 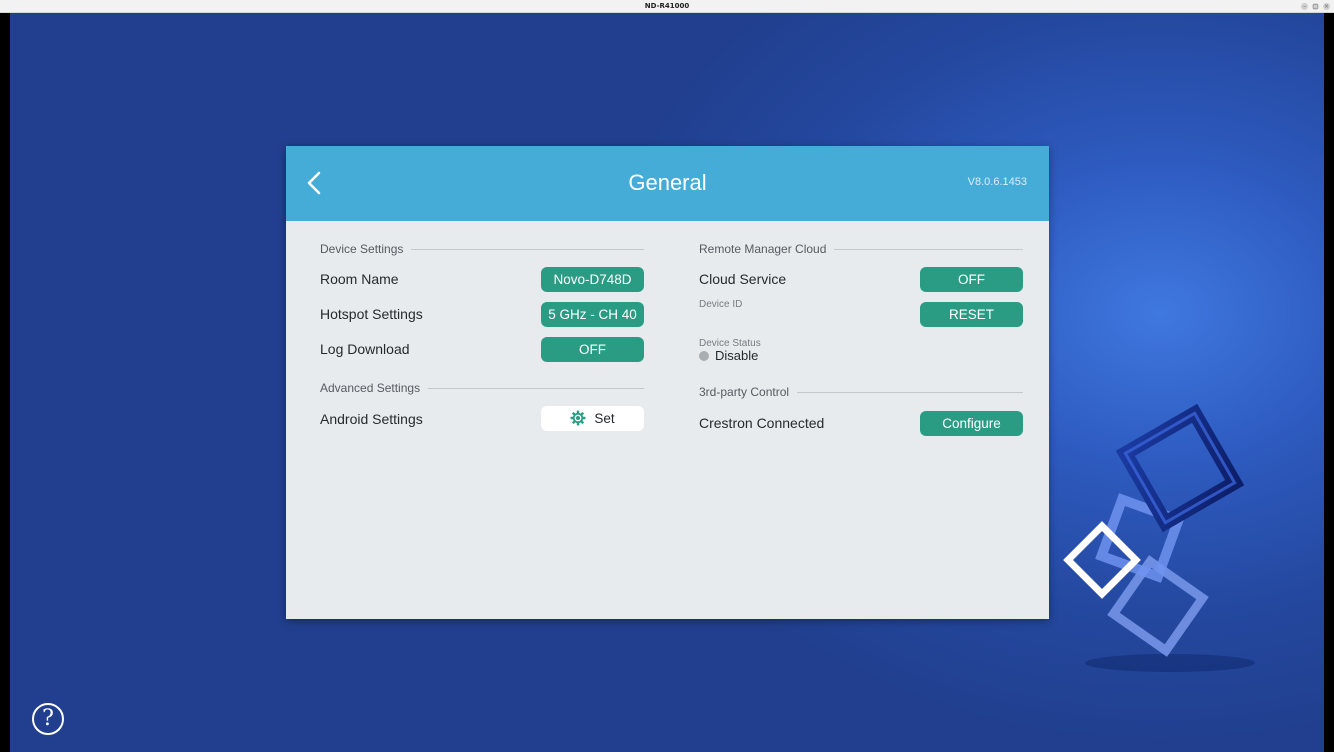 What do you see at coordinates (997, 182) in the screenshot?
I see `version-label: V8.0.6.1453` at bounding box center [997, 182].